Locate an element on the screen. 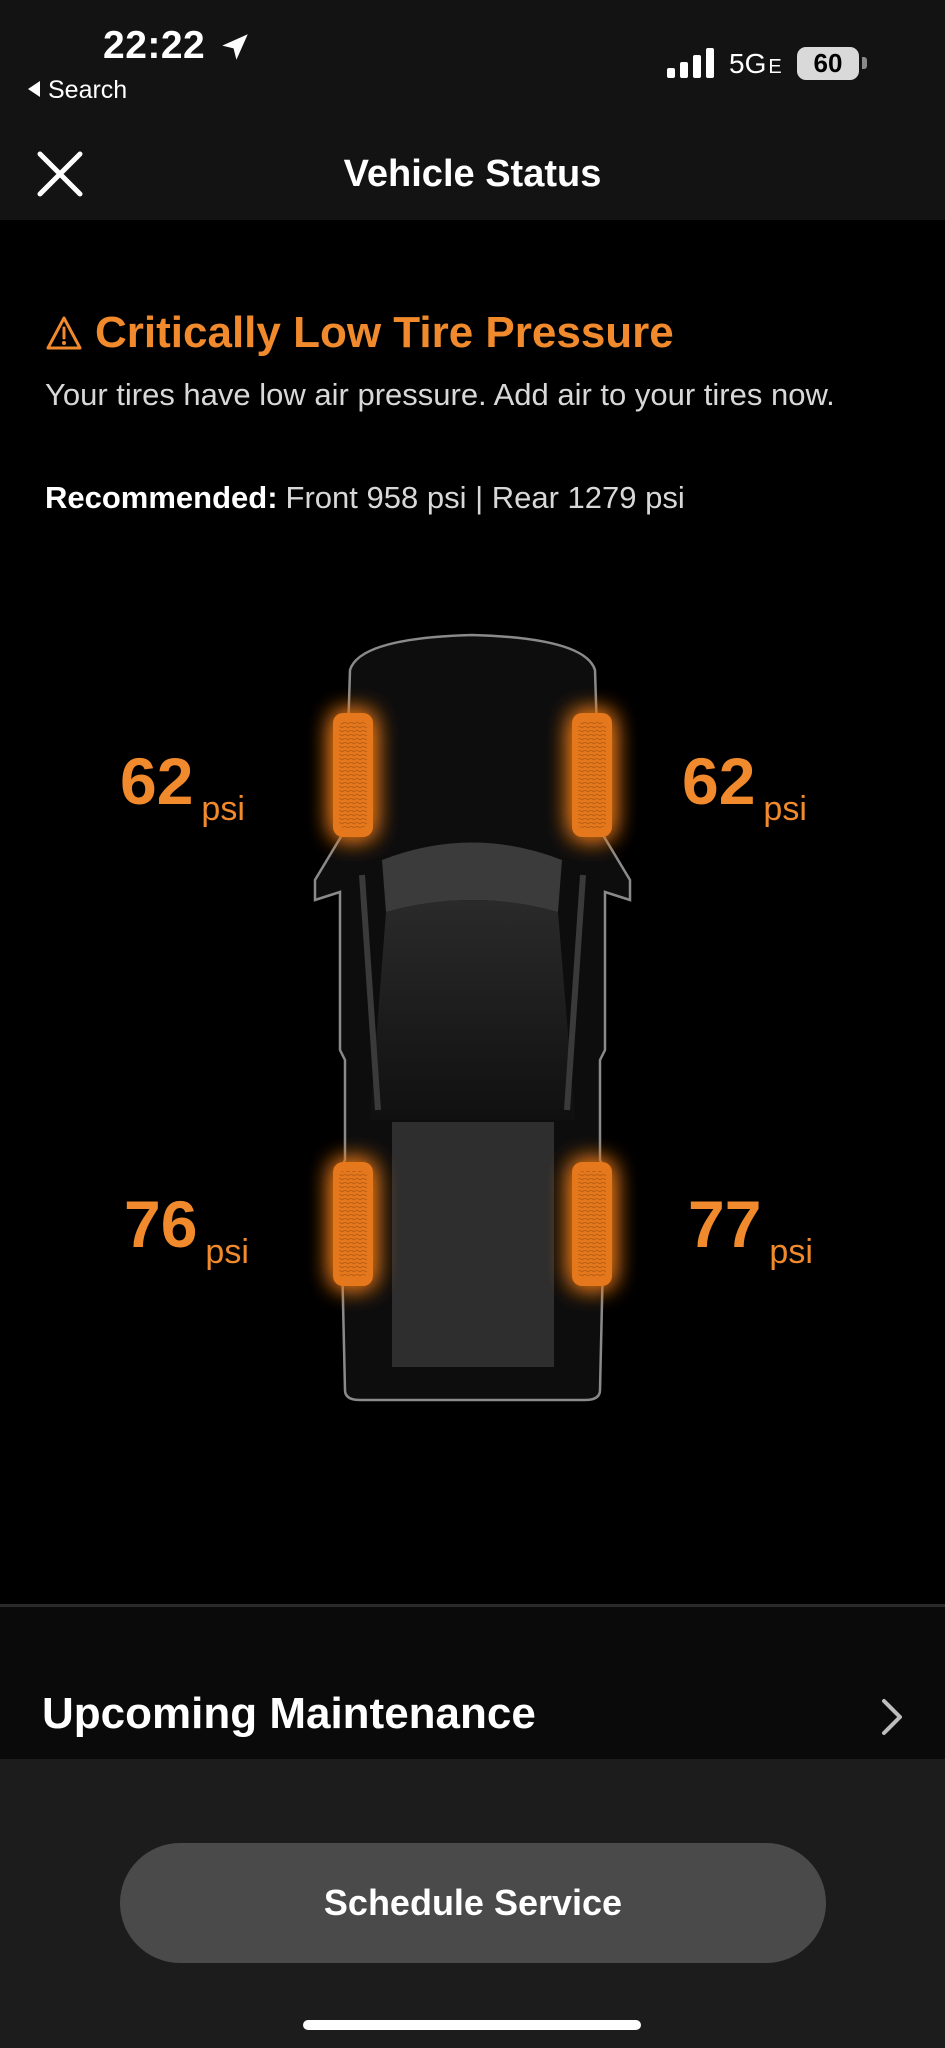 Image resolution: width=945 pixels, height=2048 pixels. page-title: Vehicle Status is located at coordinates (472, 174).